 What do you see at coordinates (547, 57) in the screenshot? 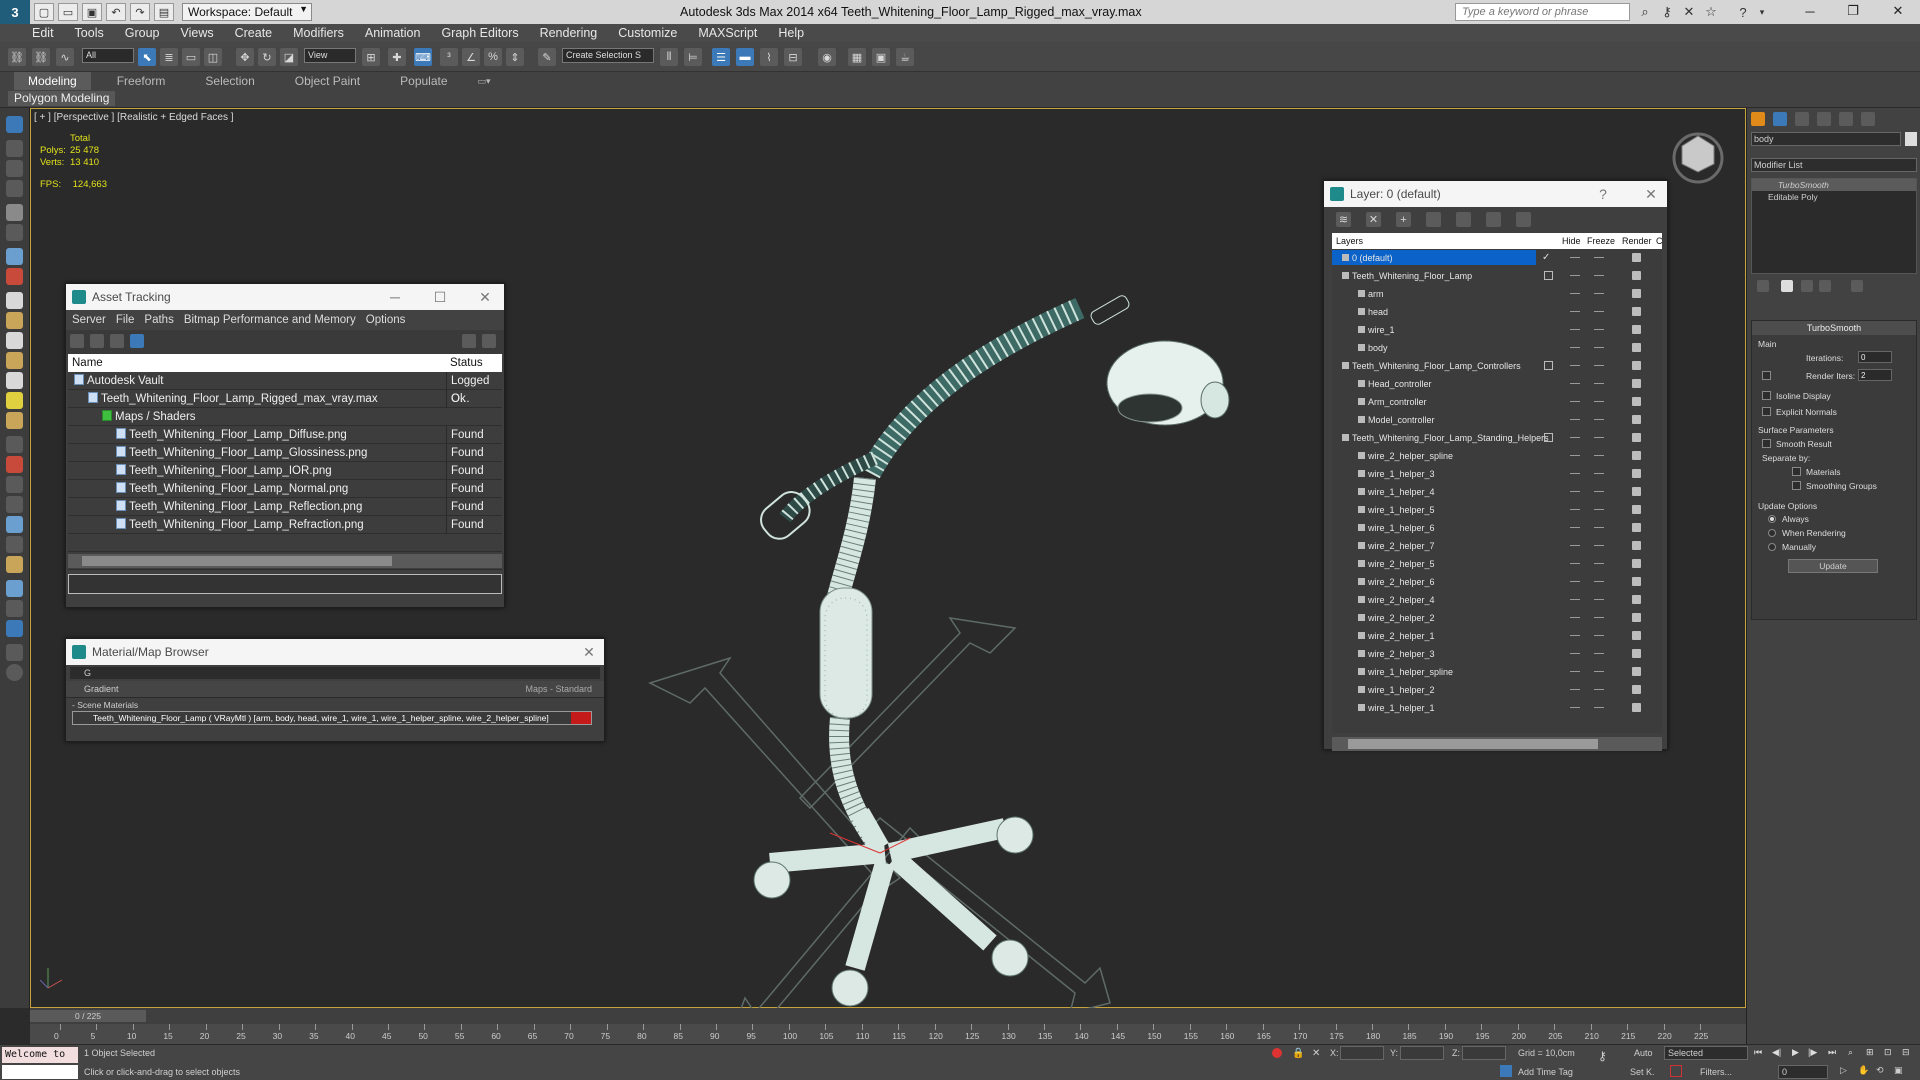
I see `edit-named-selection-icon: ✎` at bounding box center [547, 57].